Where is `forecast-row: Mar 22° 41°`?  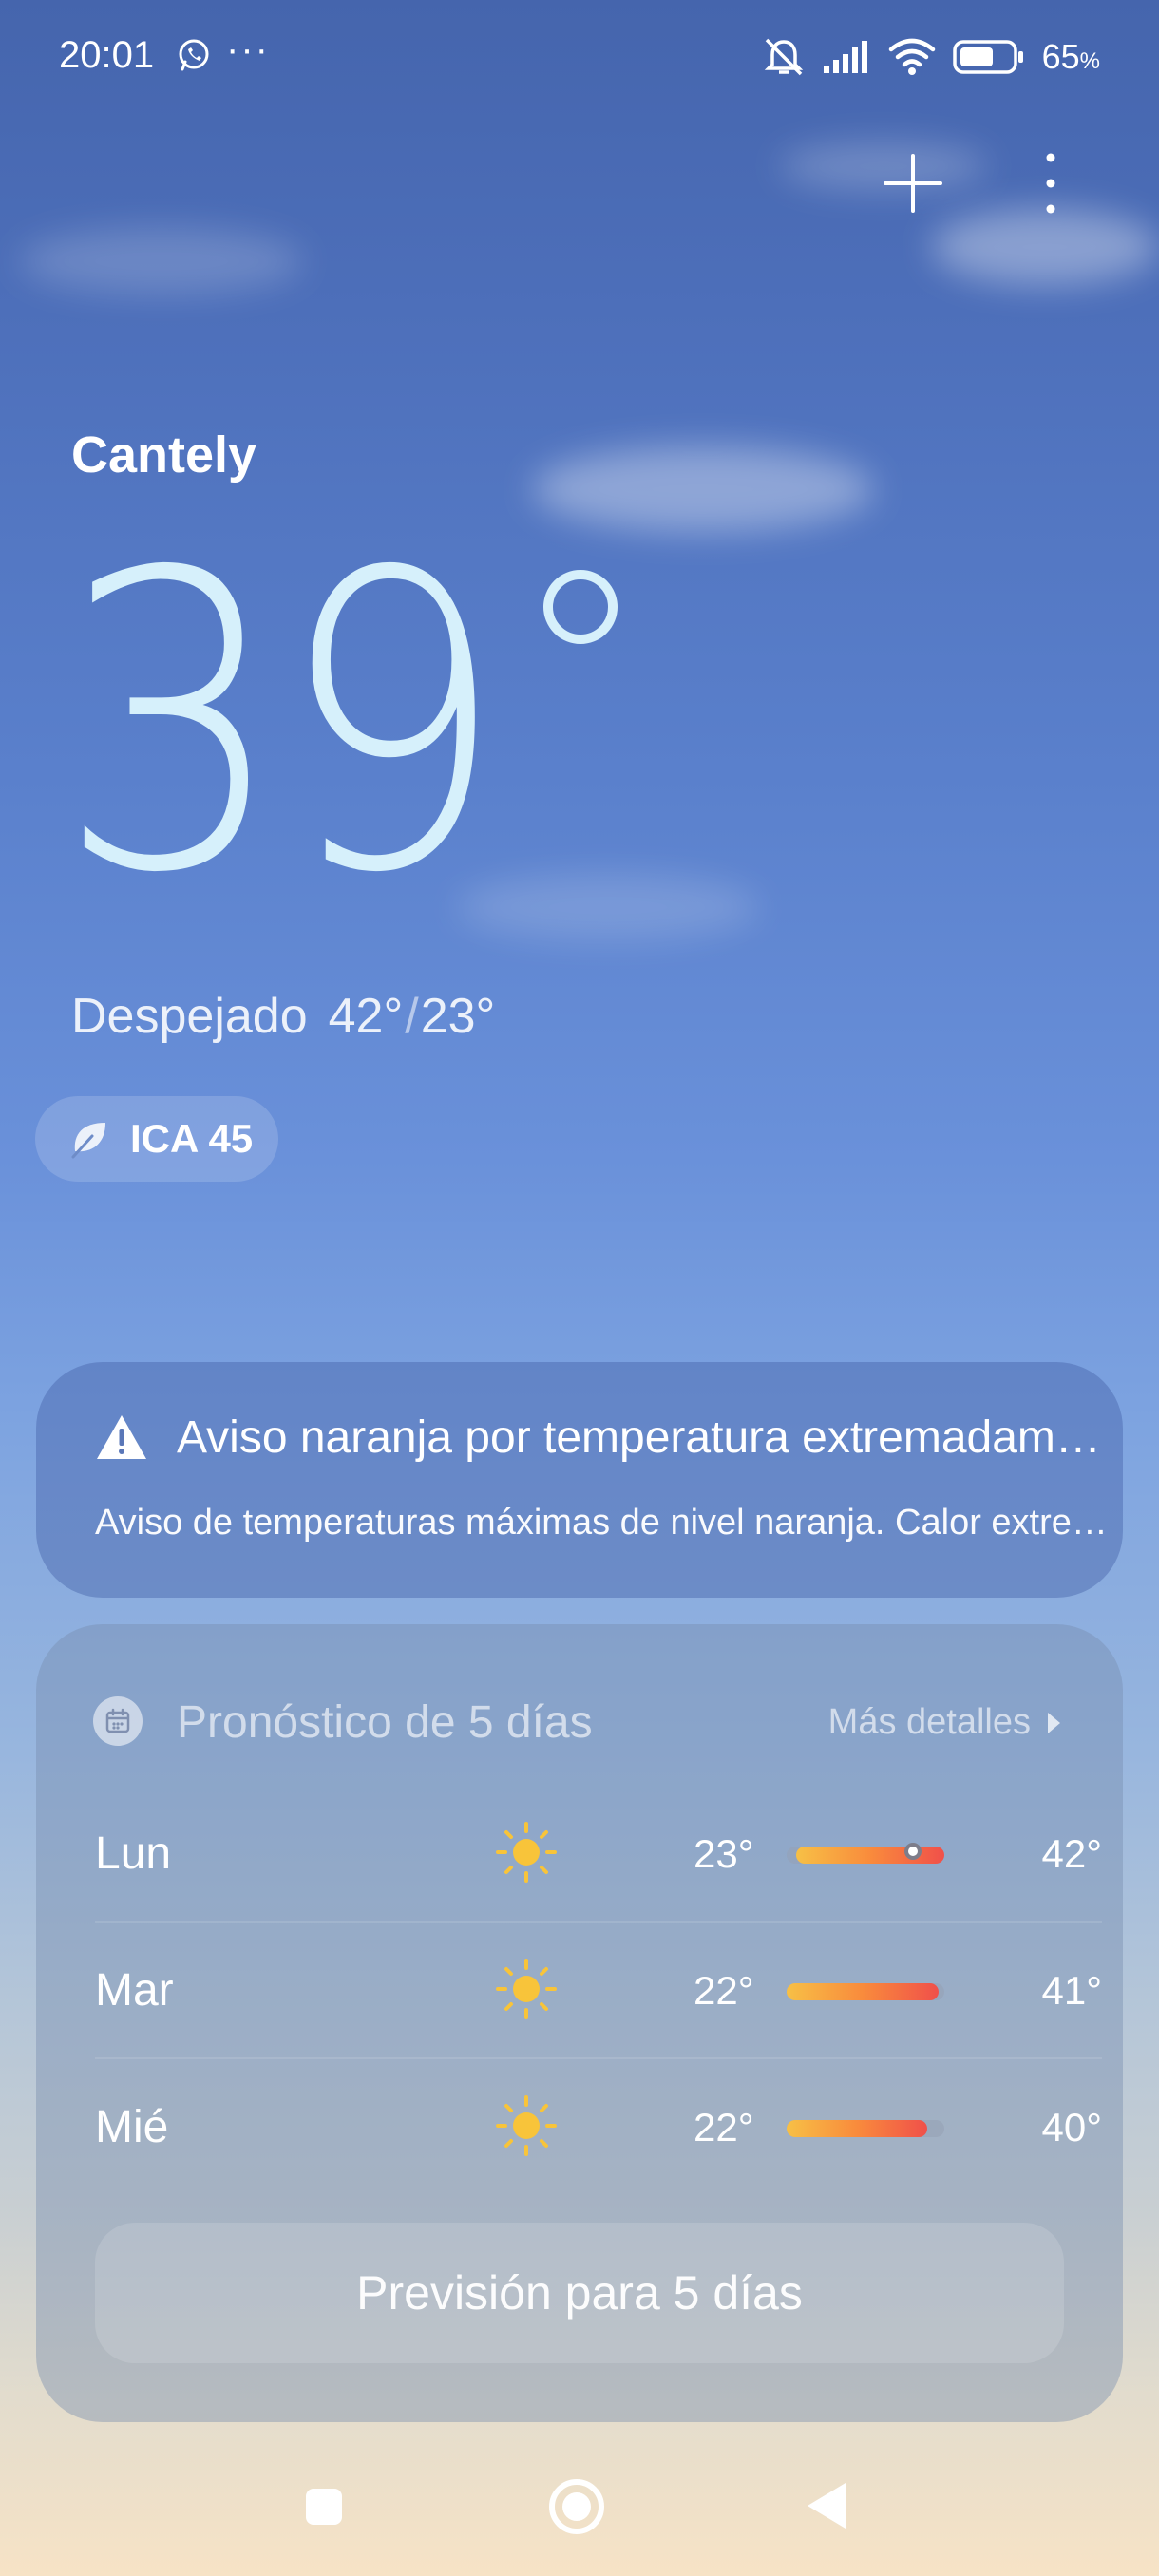 forecast-row: Mar 22° 41° is located at coordinates (598, 1991).